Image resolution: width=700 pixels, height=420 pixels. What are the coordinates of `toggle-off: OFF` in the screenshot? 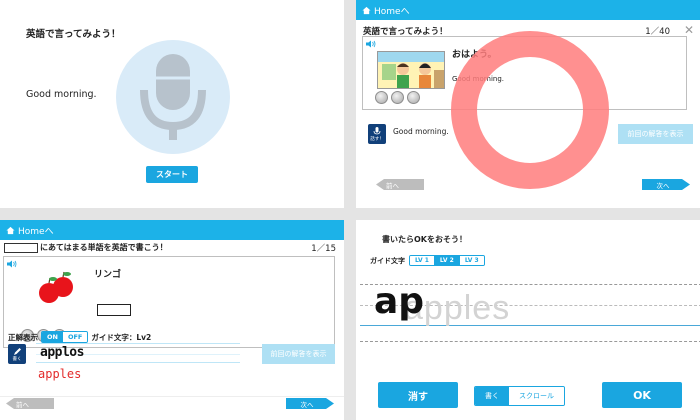 It's located at (75, 337).